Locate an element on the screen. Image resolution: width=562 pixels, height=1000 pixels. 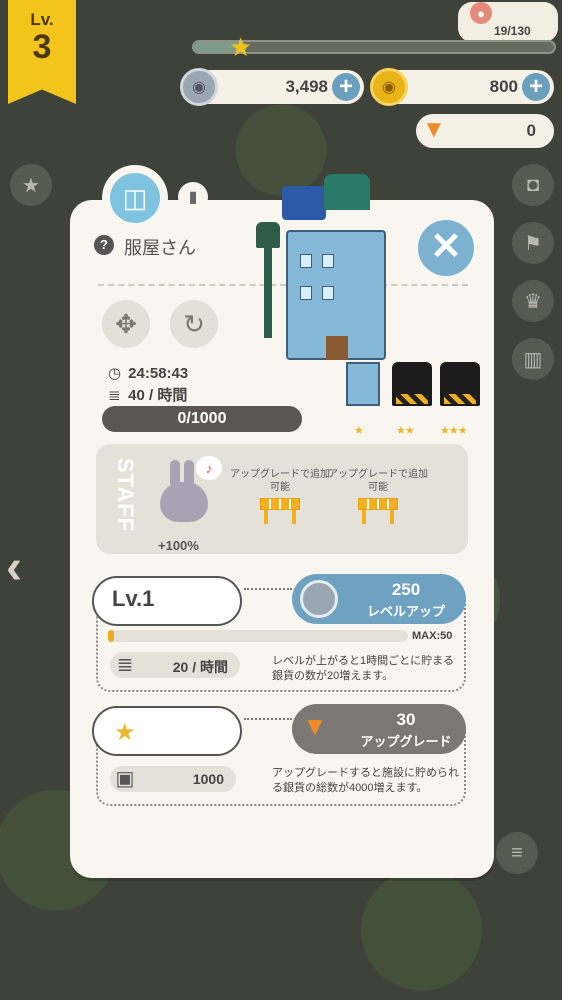
bunny-body is located at coordinates (184, 502).